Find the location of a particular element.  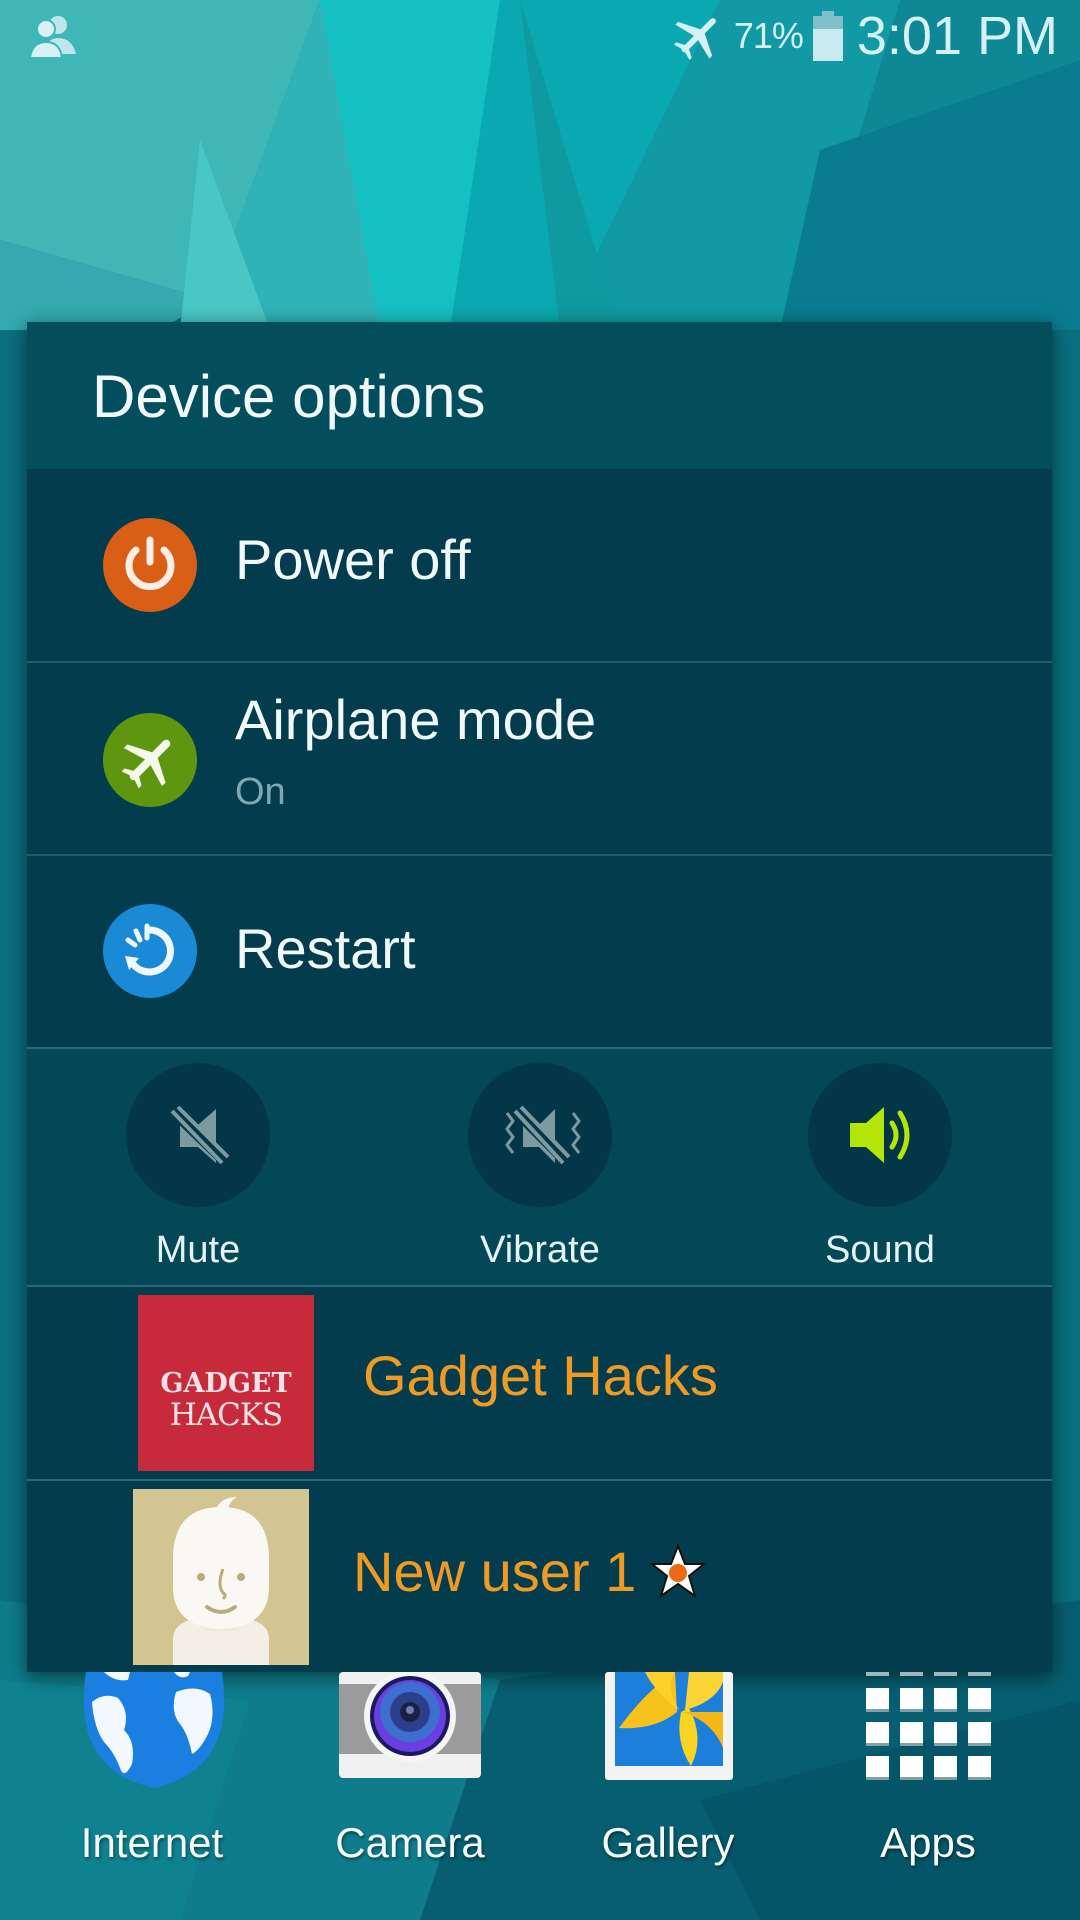

sound-mode-selector: Mute Vibrate Sound is located at coordinates (539, 1166).